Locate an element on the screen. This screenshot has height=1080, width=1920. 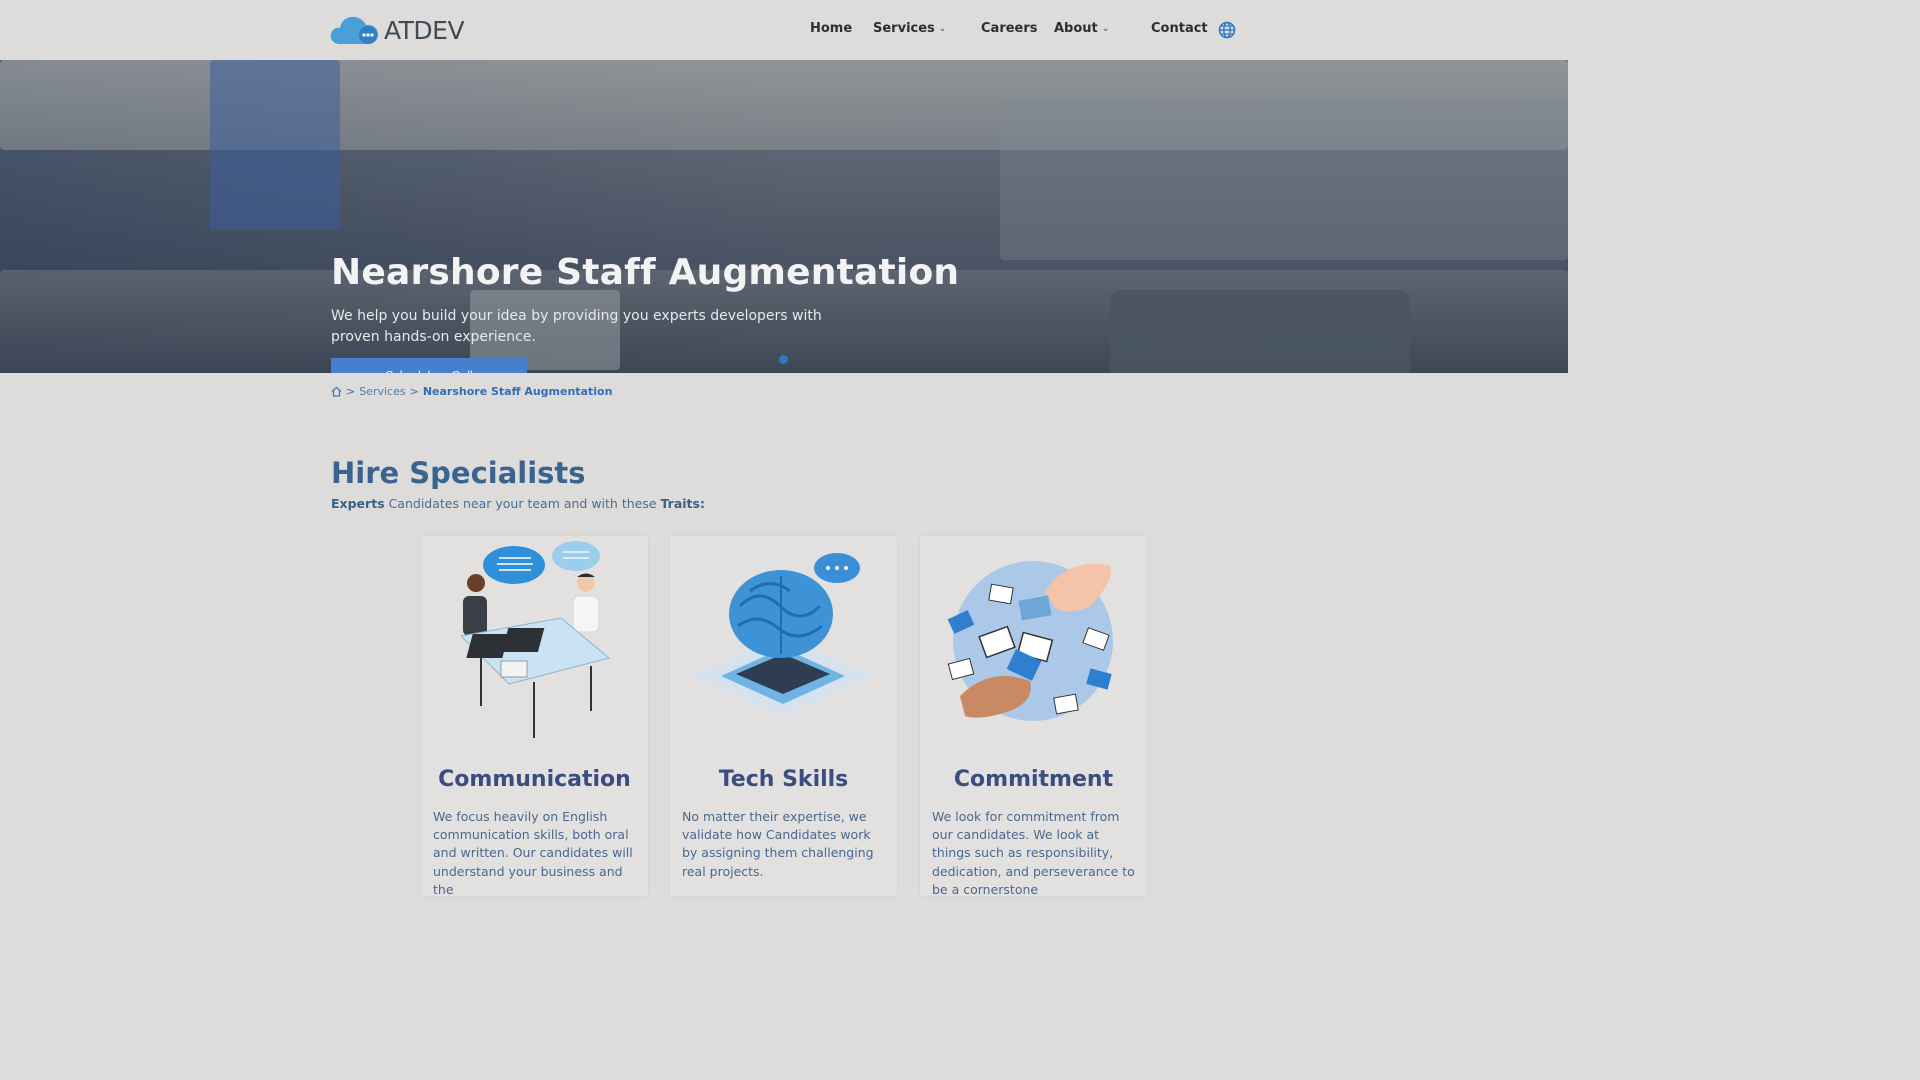
card-title: Tech Skills is located at coordinates (783, 779).